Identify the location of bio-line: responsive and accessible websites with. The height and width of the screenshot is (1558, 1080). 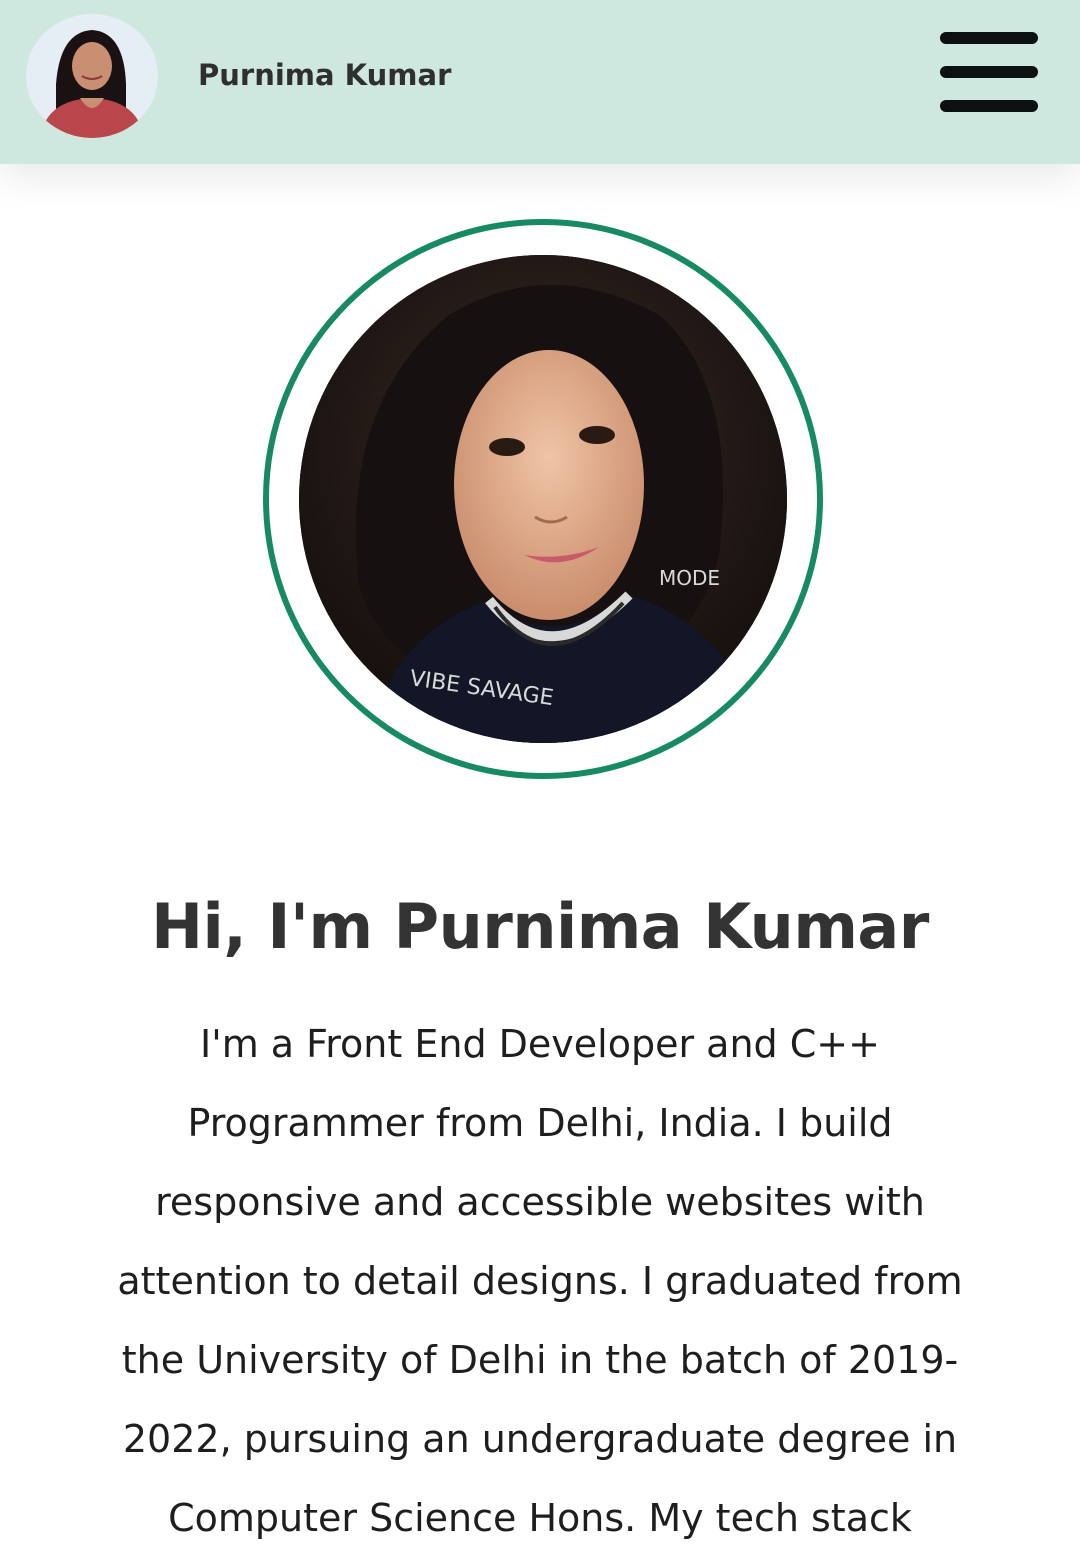
(540, 1202).